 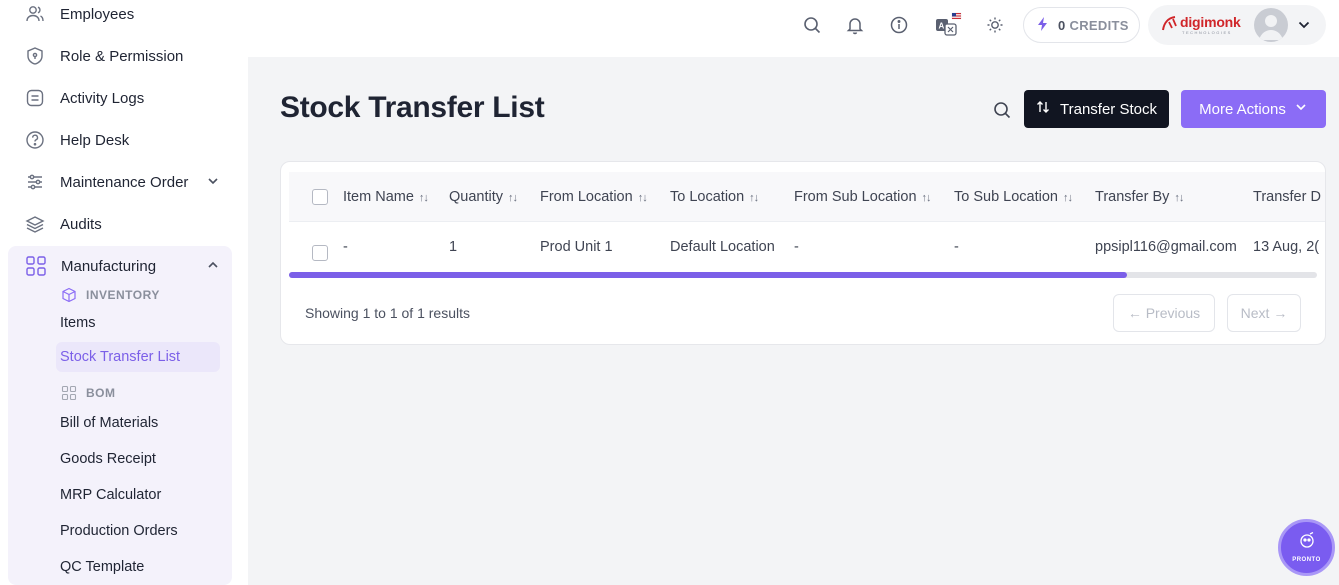 I want to click on avatar, so click(x=1271, y=25).